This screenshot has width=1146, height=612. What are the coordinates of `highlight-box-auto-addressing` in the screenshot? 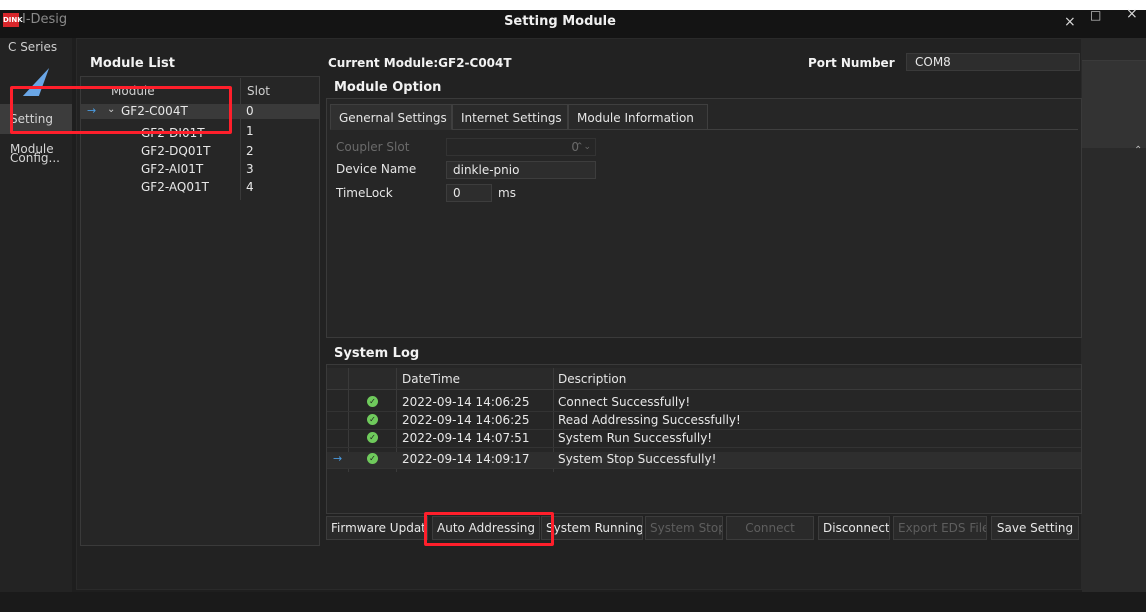 It's located at (489, 529).